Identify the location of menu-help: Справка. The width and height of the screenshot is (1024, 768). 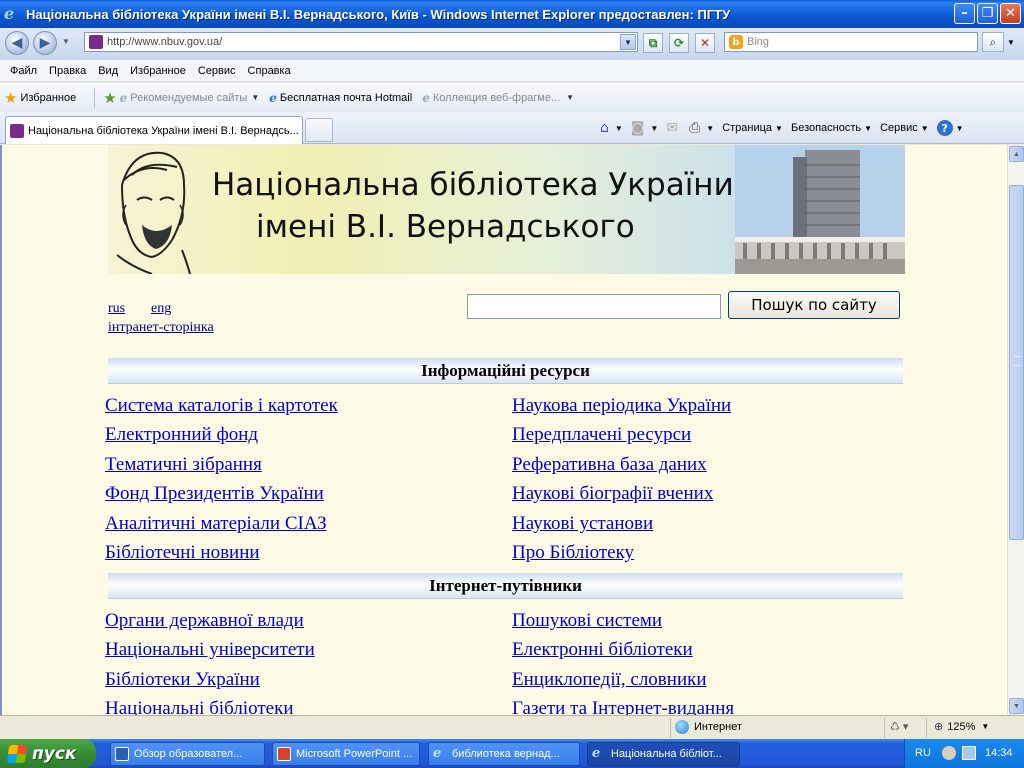
(269, 71).